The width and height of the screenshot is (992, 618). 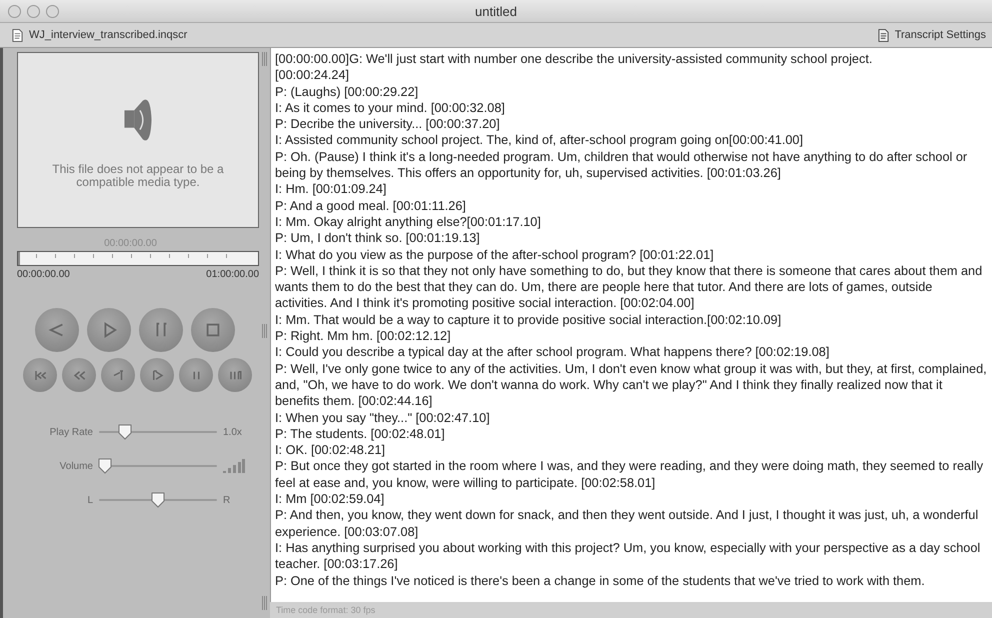 I want to click on transcript-line: I: OK. [00:02:48.21], so click(x=330, y=450).